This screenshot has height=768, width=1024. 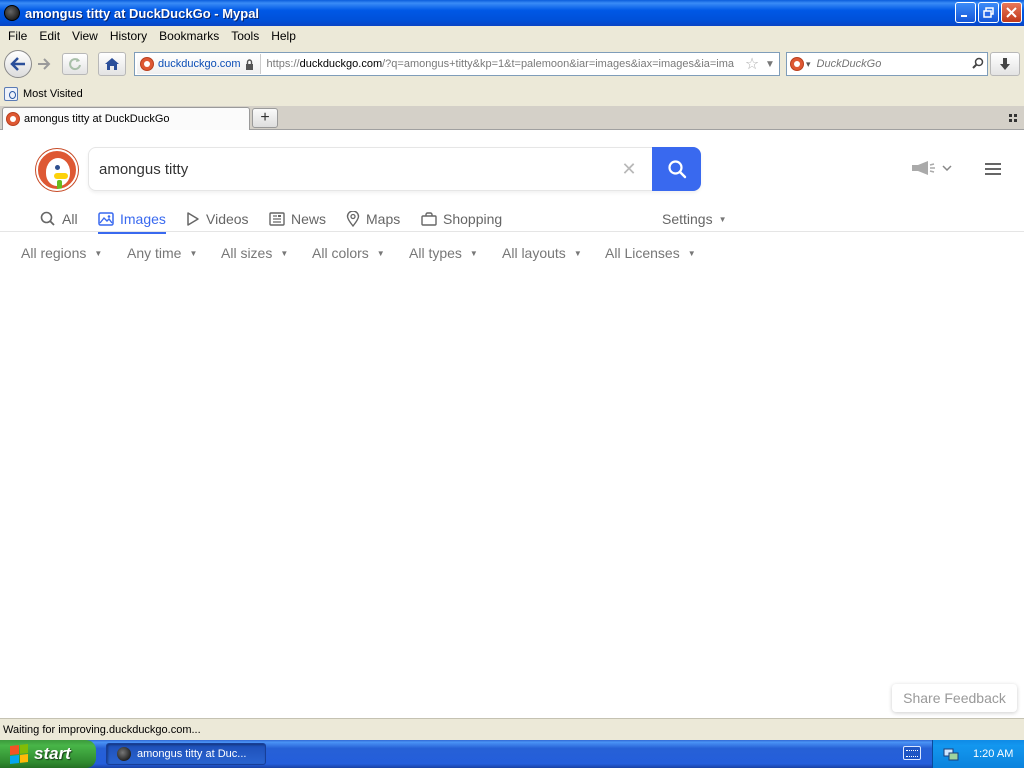 I want to click on filter-size-label: All sizes, so click(x=247, y=253).